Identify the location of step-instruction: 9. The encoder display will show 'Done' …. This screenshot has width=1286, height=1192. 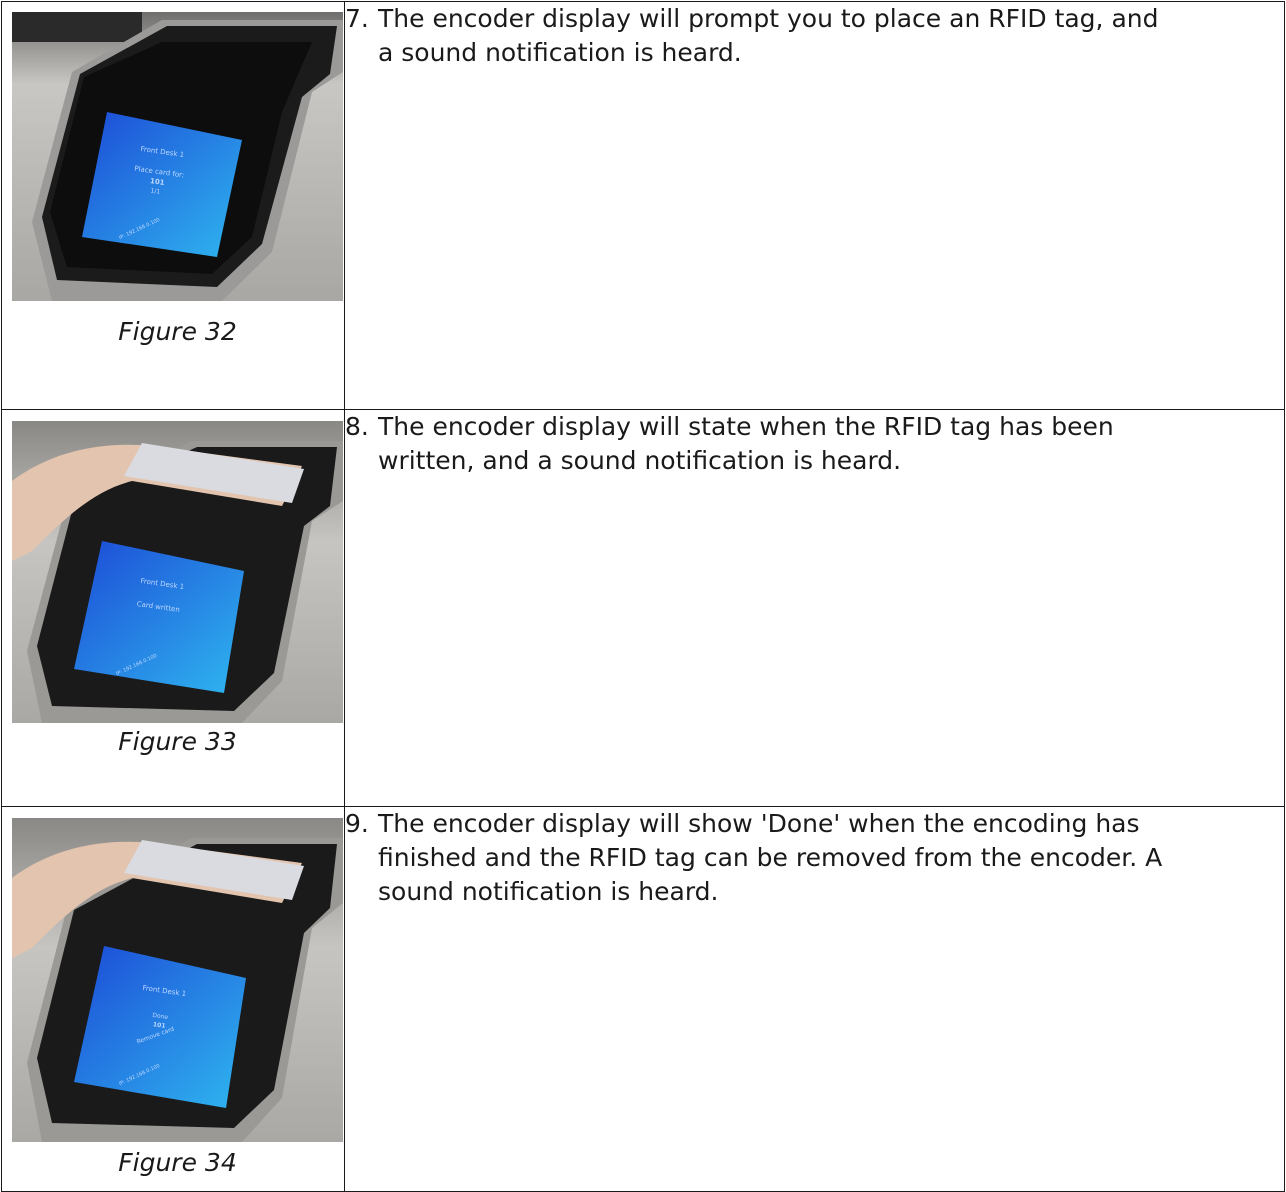
(814, 858).